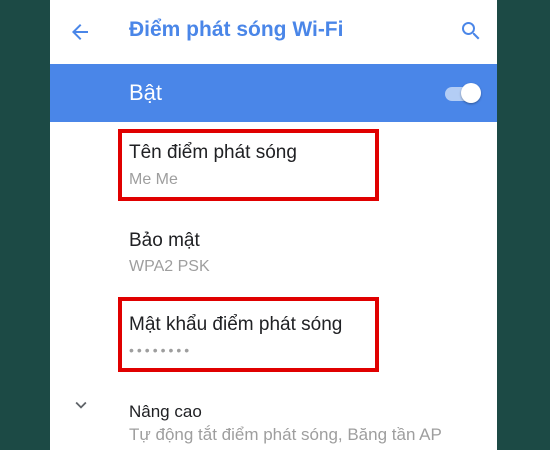  What do you see at coordinates (165, 411) in the screenshot?
I see `advanced-title: Nâng cao` at bounding box center [165, 411].